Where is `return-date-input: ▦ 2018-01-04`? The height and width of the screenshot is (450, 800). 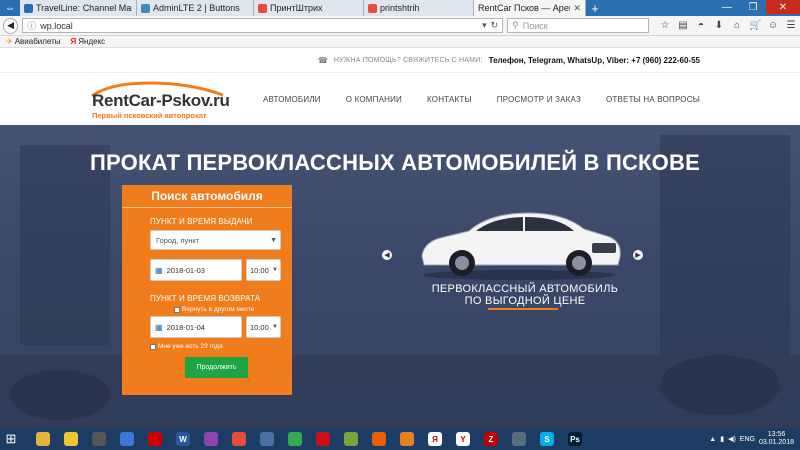 return-date-input: ▦ 2018-01-04 is located at coordinates (196, 327).